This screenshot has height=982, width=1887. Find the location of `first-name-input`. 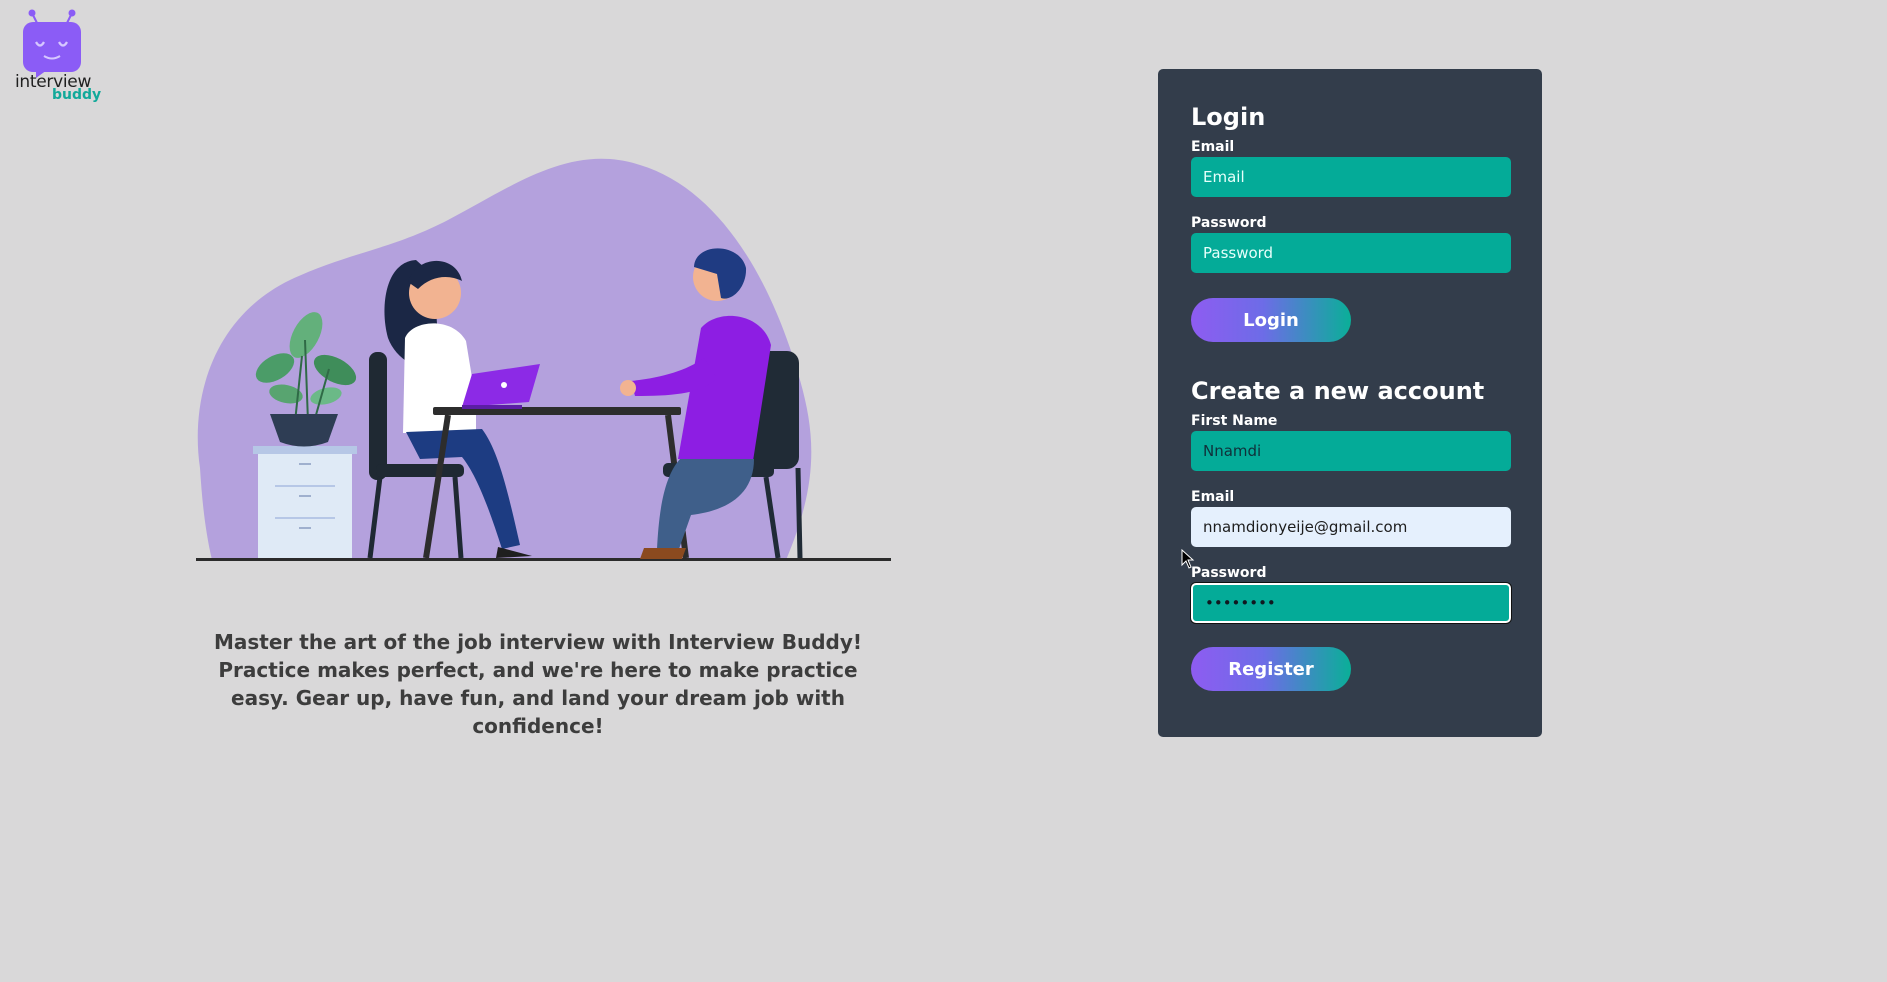

first-name-input is located at coordinates (1351, 451).